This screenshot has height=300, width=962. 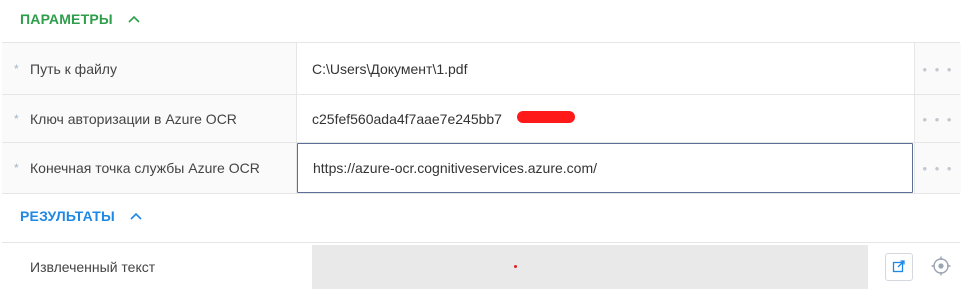 What do you see at coordinates (605, 69) in the screenshot?
I see `file-path-input: C:\Users\Документ\1.pdf` at bounding box center [605, 69].